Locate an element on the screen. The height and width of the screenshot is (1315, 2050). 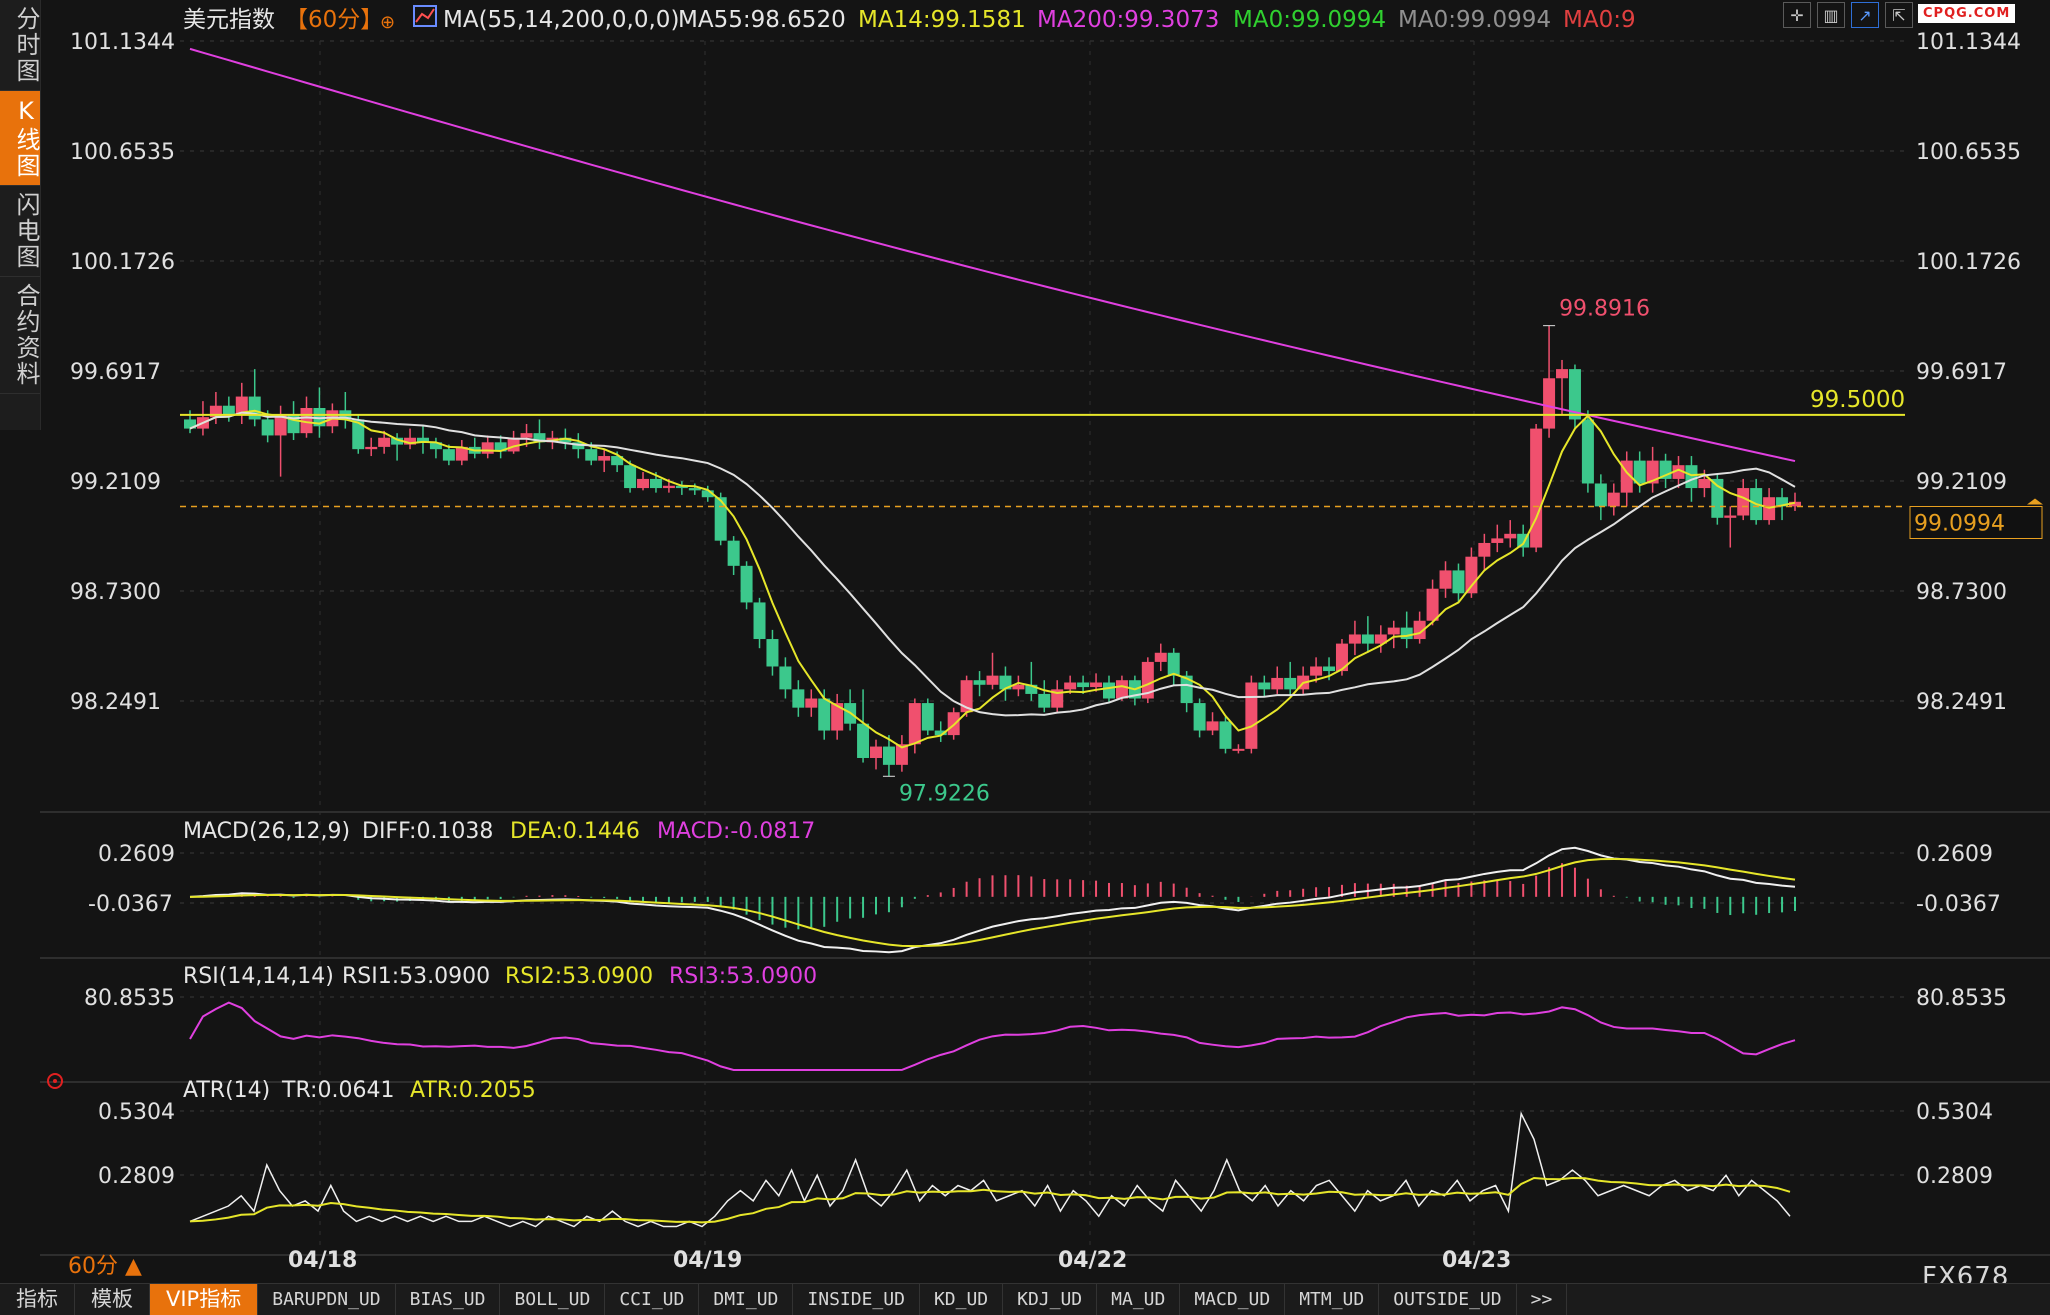
atr-tr-value: TR:0.0641 is located at coordinates (337, 1090).